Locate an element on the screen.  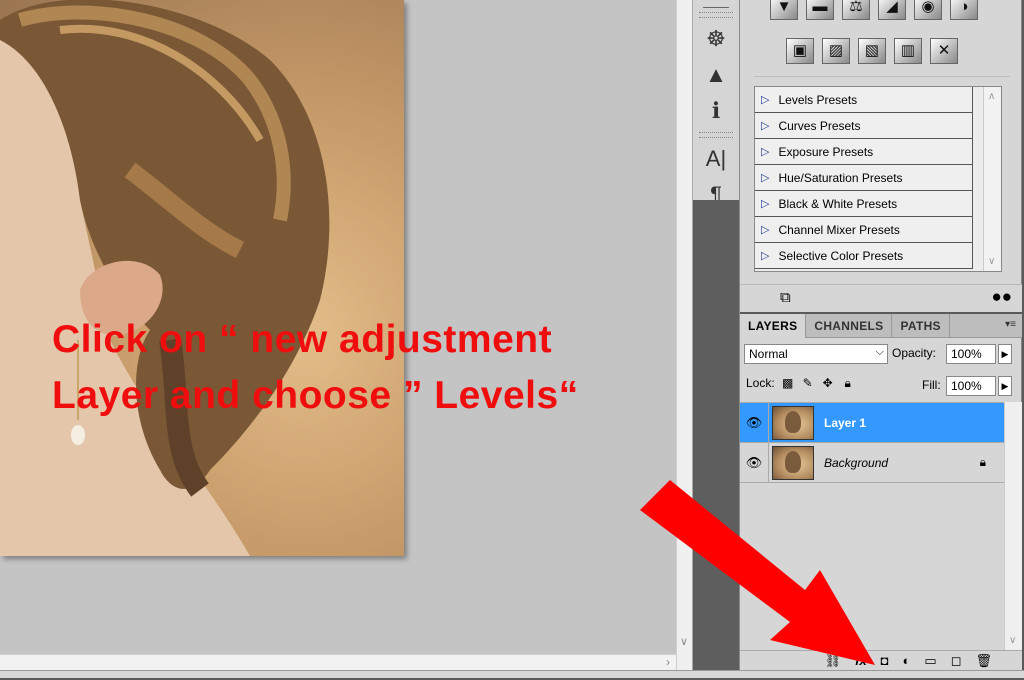
preset-hue-saturation: ▷ Hue/Saturation Presets is located at coordinates (864, 178).